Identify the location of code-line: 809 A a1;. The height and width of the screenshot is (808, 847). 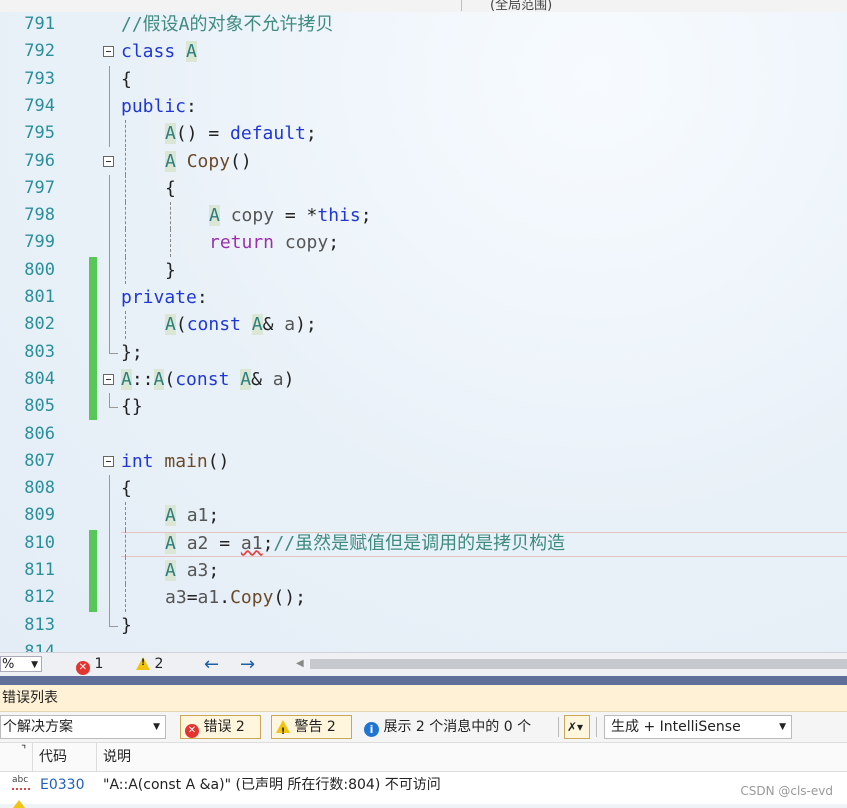
(423, 516).